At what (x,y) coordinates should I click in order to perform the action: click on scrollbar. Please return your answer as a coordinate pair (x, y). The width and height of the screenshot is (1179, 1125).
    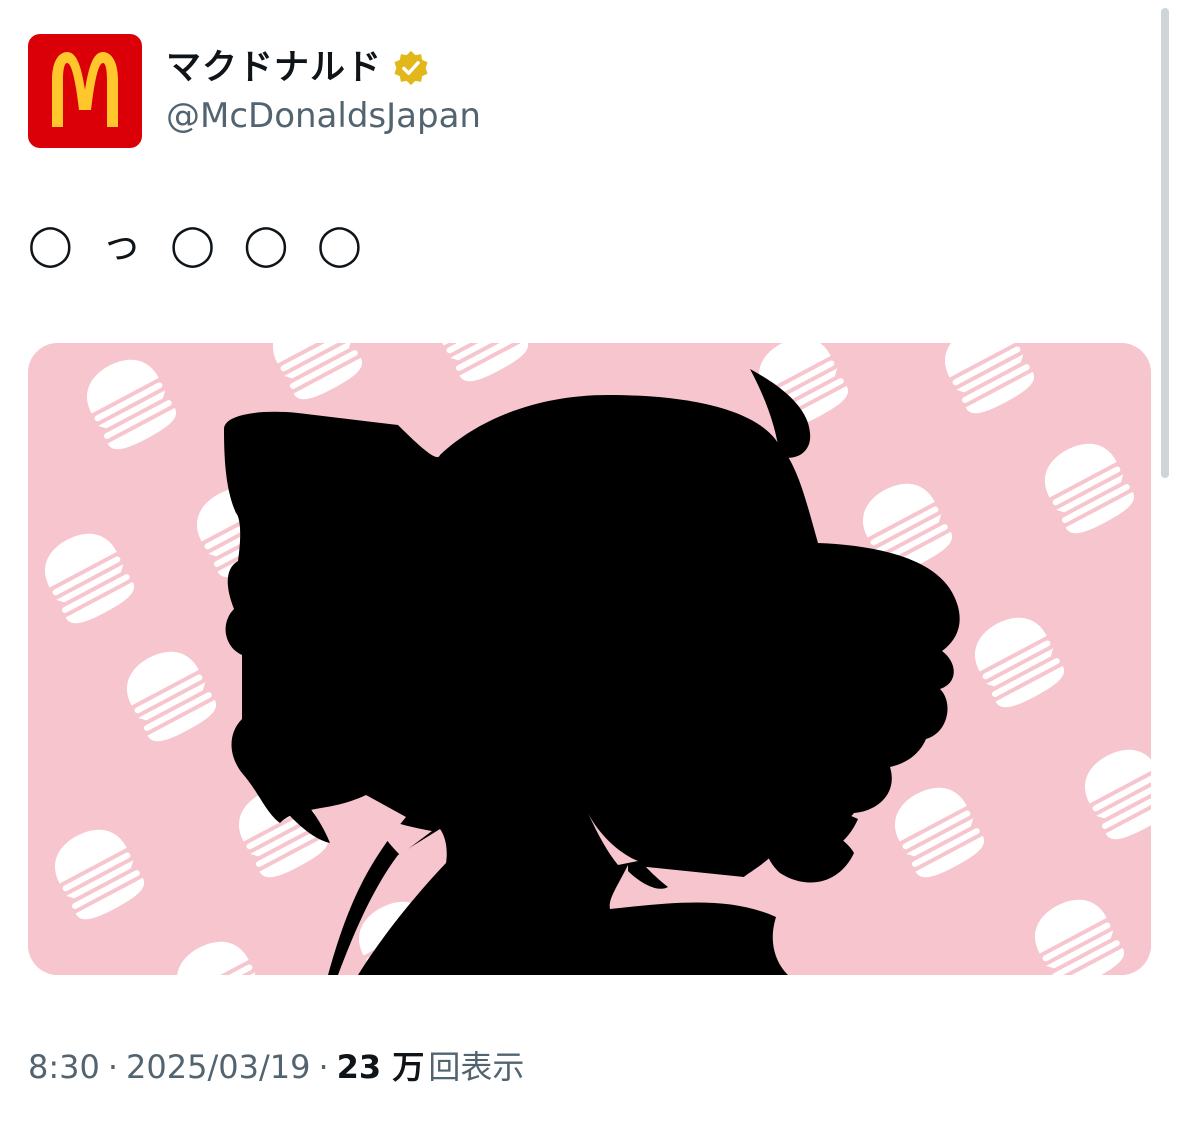
    Looking at the image, I should click on (1165, 243).